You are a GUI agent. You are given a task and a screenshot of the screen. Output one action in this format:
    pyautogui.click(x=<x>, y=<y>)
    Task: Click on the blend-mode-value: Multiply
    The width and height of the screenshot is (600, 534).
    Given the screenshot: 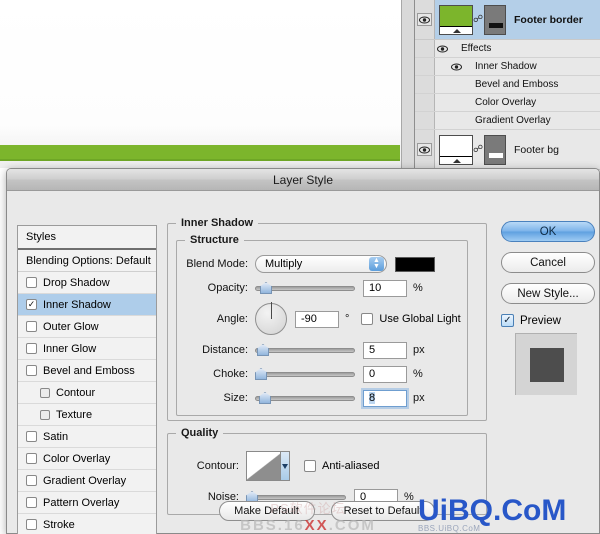 What is the action you would take?
    pyautogui.click(x=284, y=264)
    